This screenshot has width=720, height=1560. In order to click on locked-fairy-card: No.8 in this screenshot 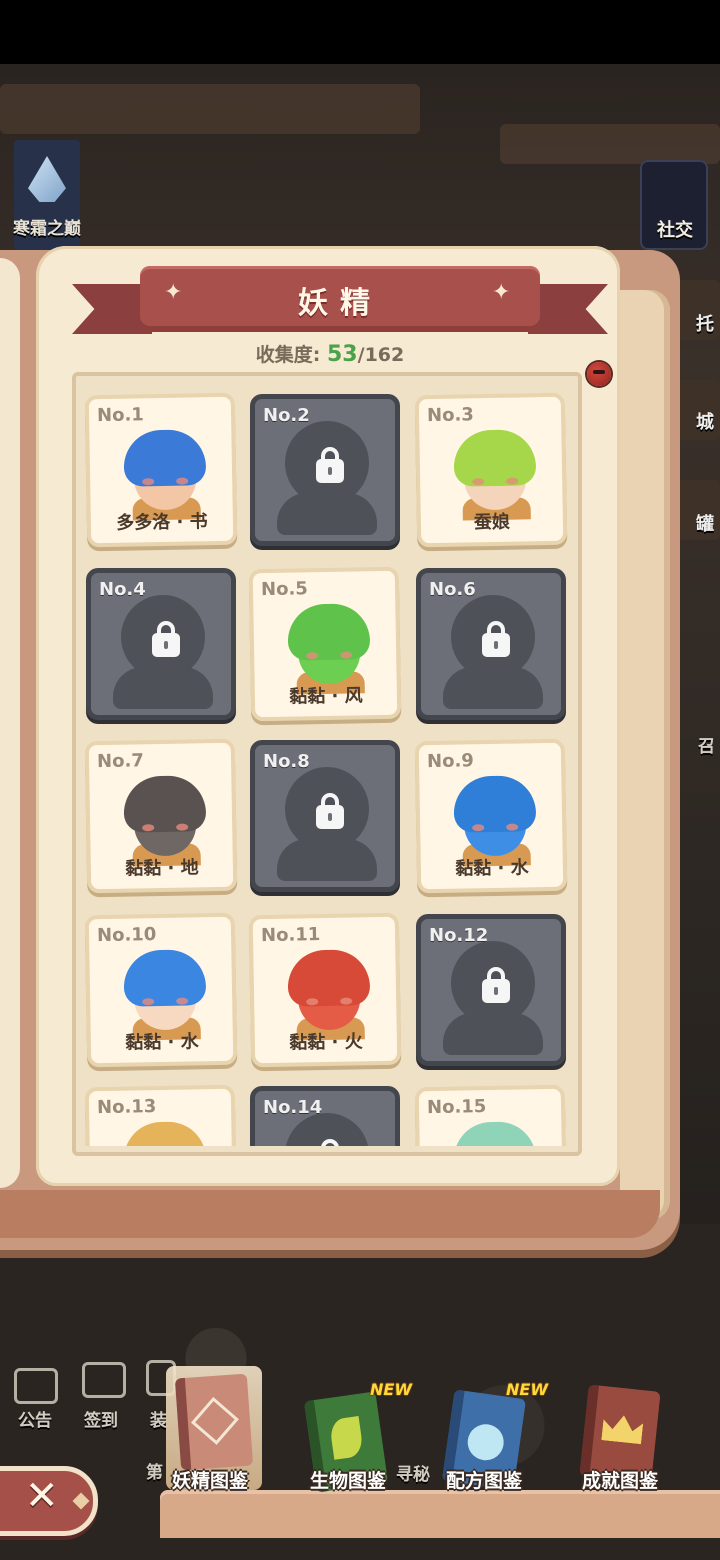, I will do `click(325, 816)`.